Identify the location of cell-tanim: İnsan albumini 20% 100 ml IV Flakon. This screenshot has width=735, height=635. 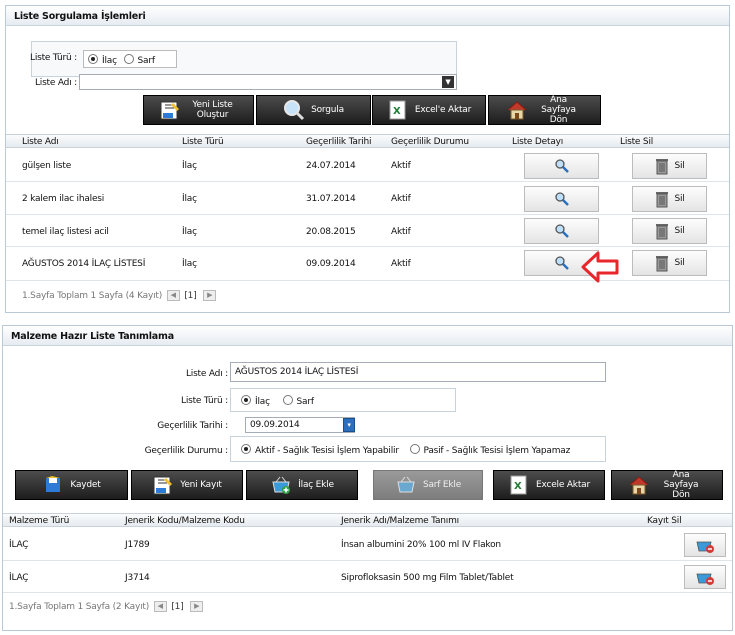
(421, 545).